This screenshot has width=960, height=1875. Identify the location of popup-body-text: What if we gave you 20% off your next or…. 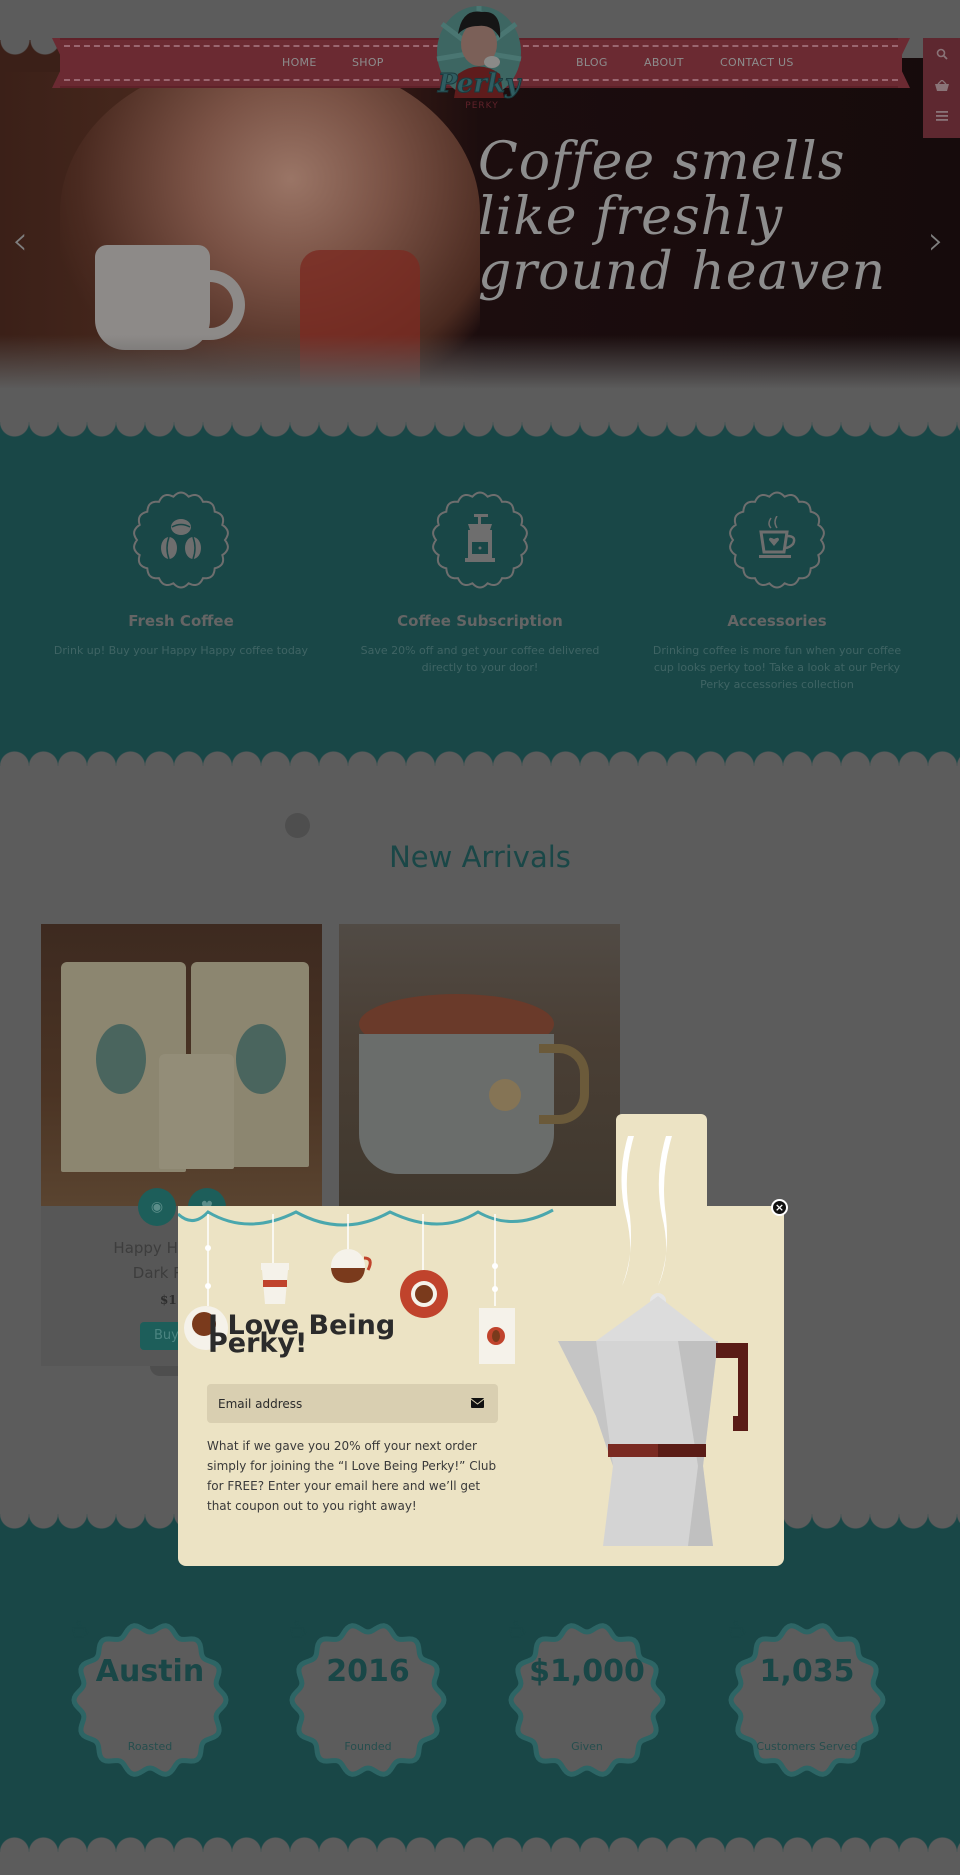
(352, 1476).